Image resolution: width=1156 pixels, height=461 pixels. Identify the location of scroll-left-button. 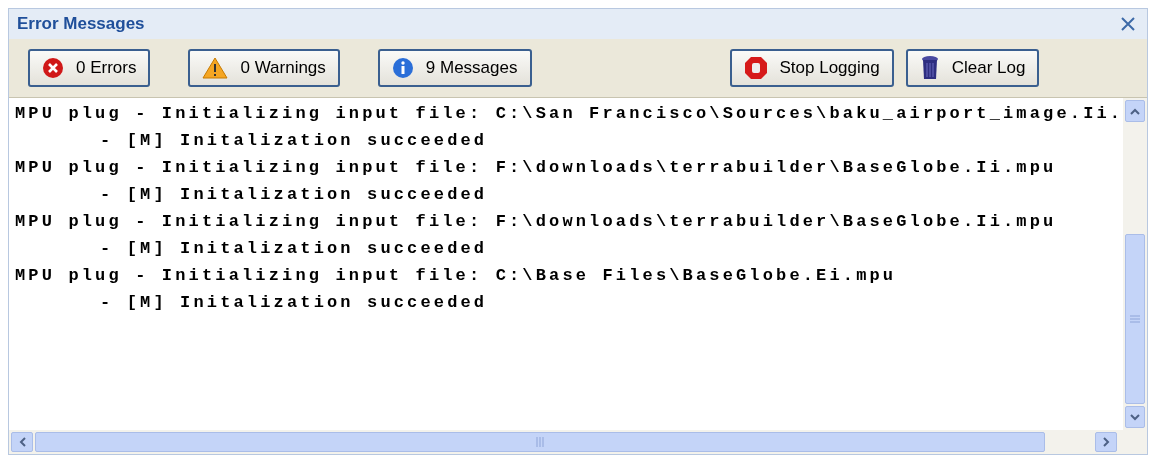
(22, 442).